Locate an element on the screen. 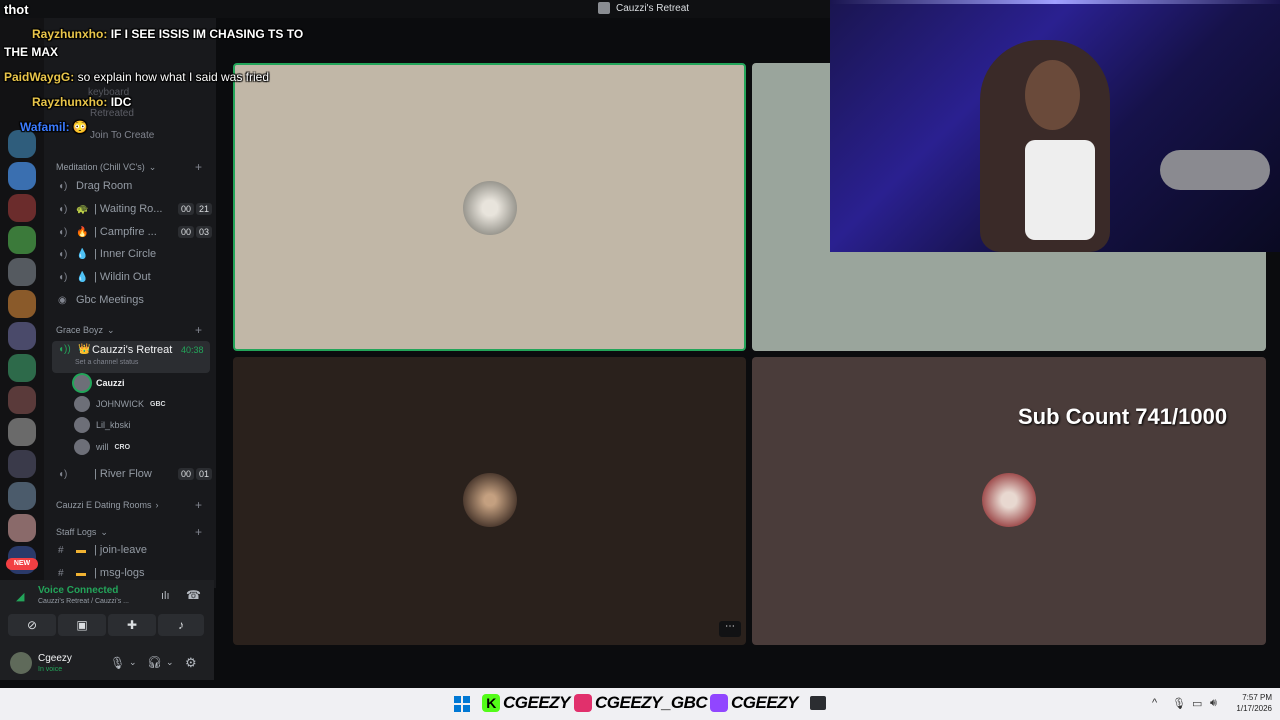 This screenshot has height=720, width=1280. voice-channel-river-flow: ◖) | River Flow 00 01 is located at coordinates (132, 474).